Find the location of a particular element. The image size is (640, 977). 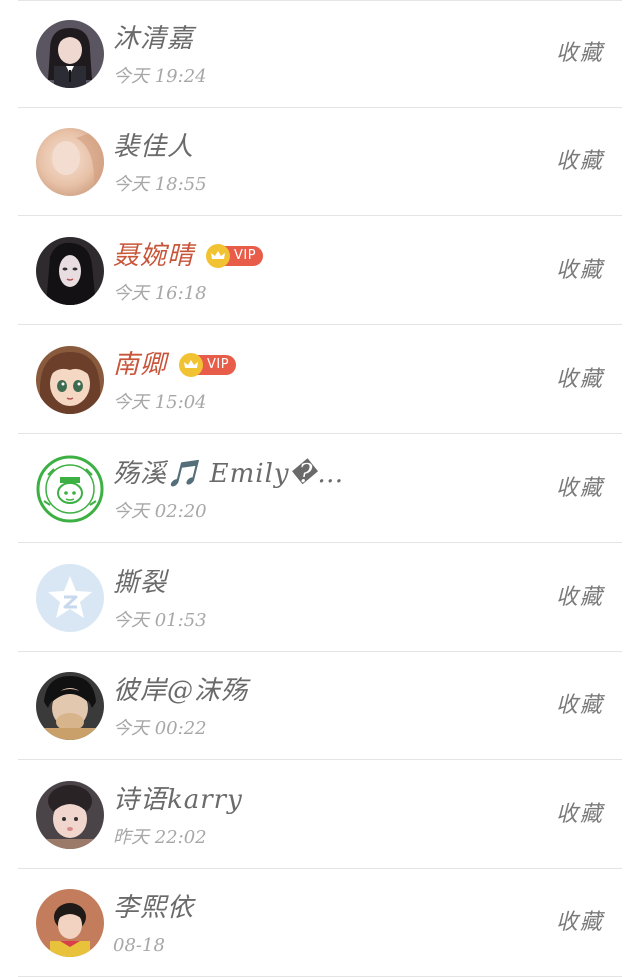

name-line: 彼岸@沫殇 is located at coordinates (180, 691).